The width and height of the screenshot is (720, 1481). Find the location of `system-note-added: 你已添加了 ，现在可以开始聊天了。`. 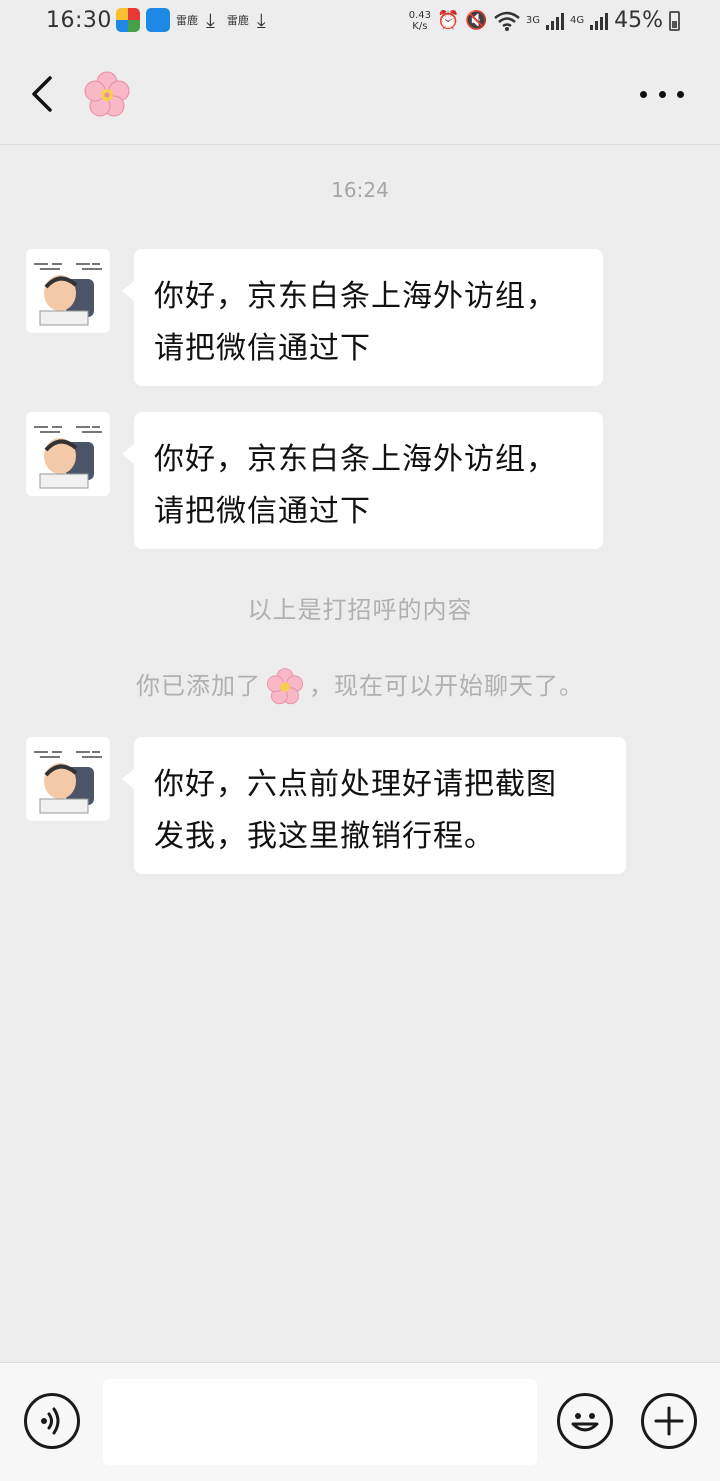

system-note-added: 你已添加了 ，现在可以开始聊天了。 is located at coordinates (360, 686).